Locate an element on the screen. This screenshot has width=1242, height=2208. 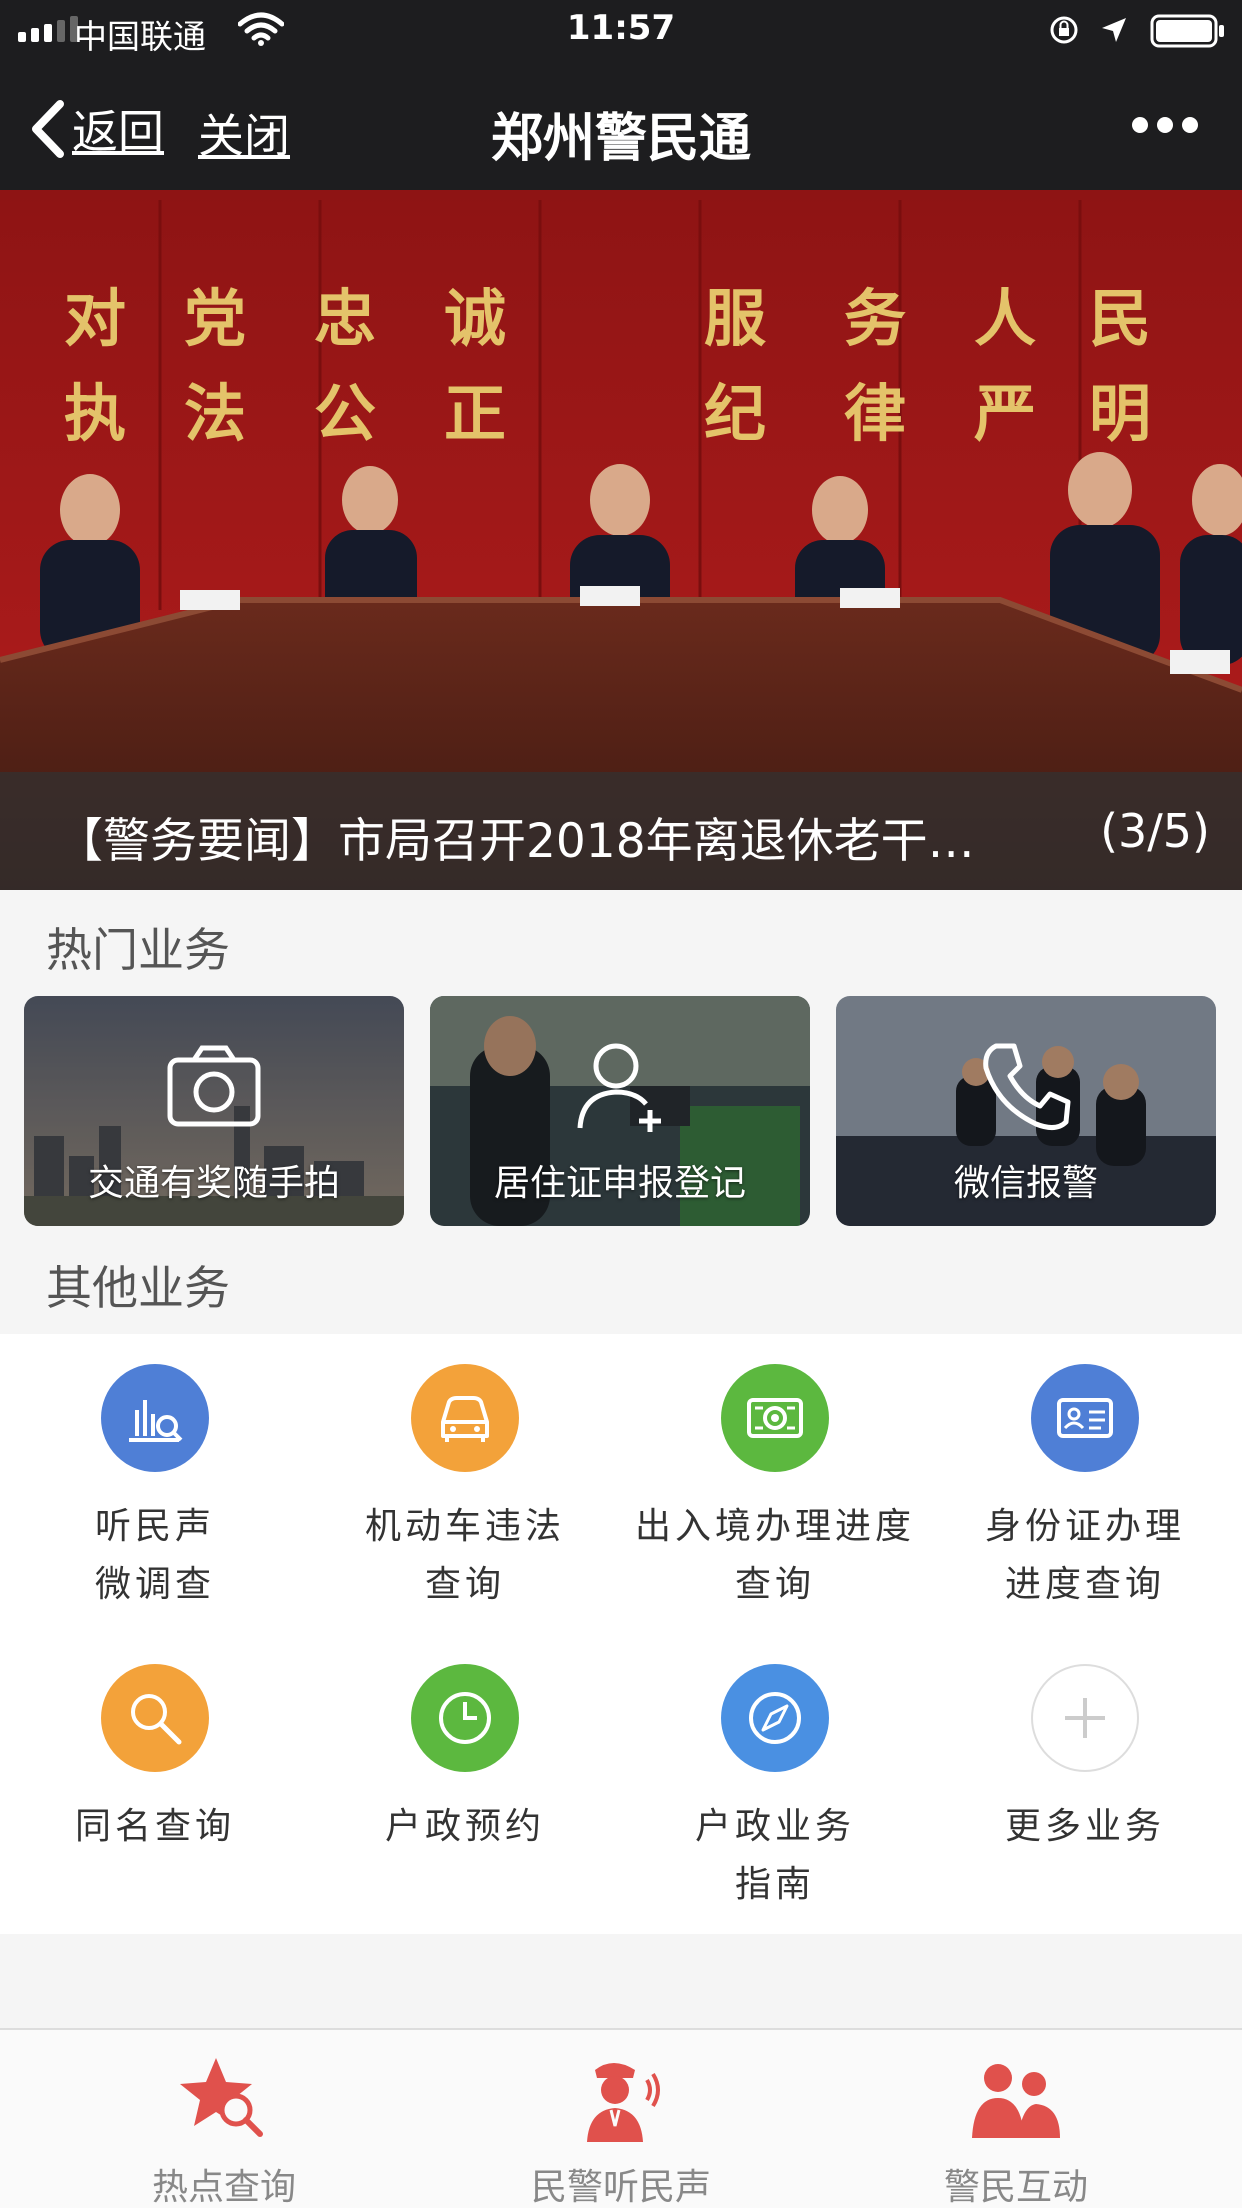
hot-service-residence-permit: 居住证申报登记 is located at coordinates (620, 1111).